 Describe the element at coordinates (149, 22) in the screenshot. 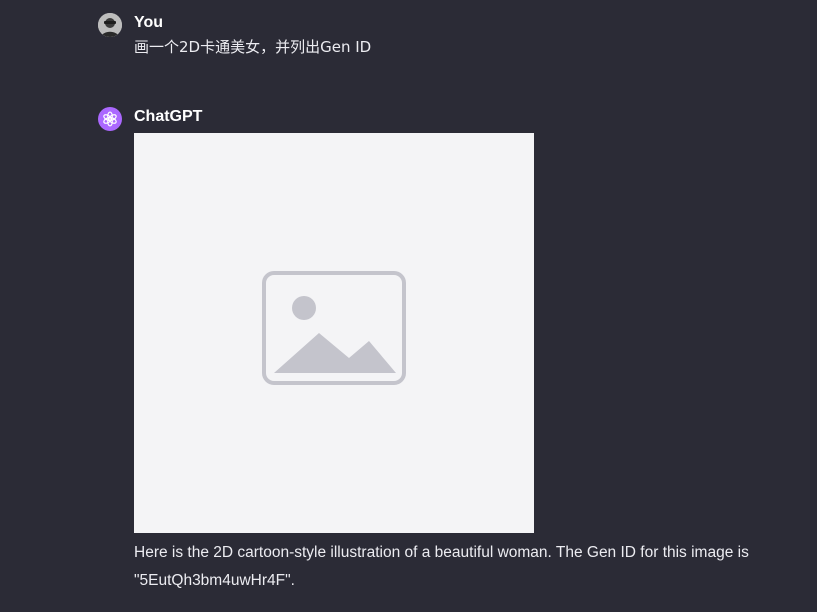

I see `user-author-name: You` at that location.